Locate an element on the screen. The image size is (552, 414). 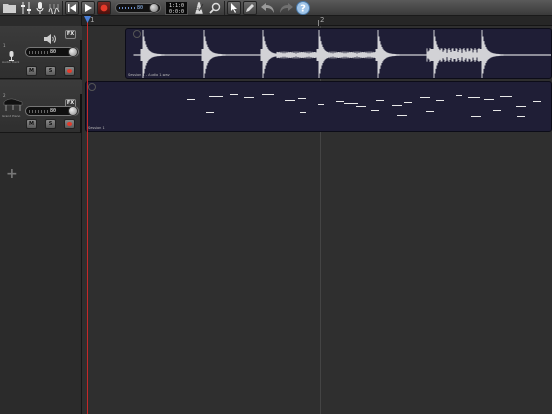
track-fx-button: FX is located at coordinates (70, 34).